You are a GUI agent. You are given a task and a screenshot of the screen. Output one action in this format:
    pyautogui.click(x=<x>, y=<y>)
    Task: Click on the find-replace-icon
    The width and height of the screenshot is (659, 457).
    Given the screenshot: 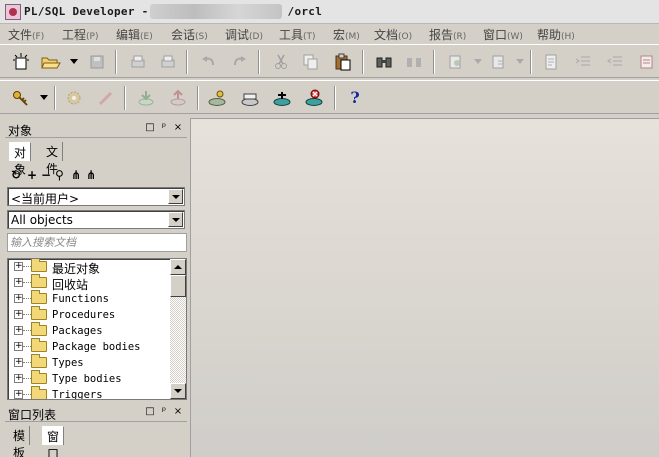 What is the action you would take?
    pyautogui.click(x=414, y=62)
    